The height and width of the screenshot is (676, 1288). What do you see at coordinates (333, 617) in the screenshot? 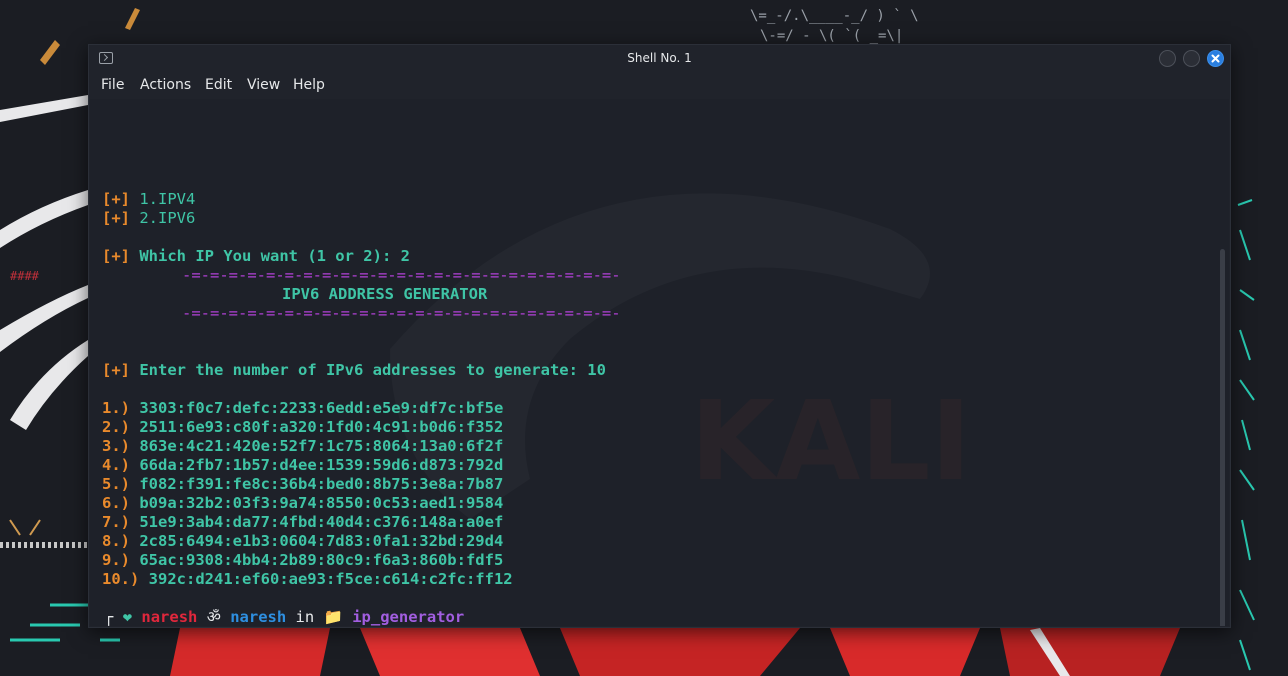
I see `folder-icon: 📁` at bounding box center [333, 617].